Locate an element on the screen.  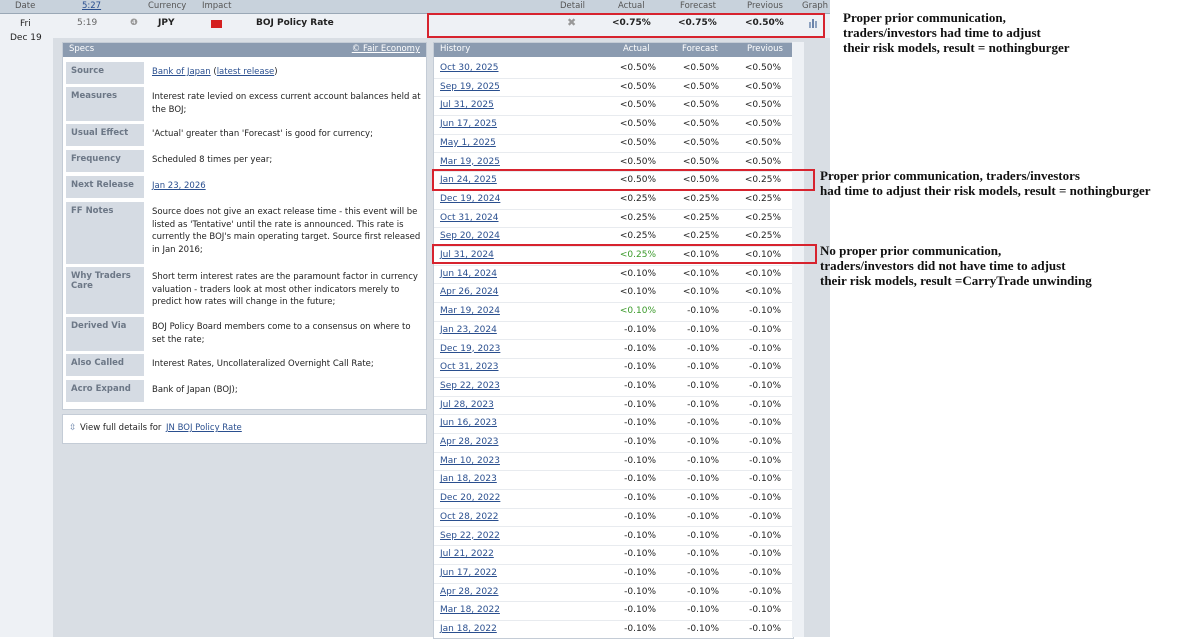
history-date-link: Jul 28, 2023 is located at coordinates (467, 405).